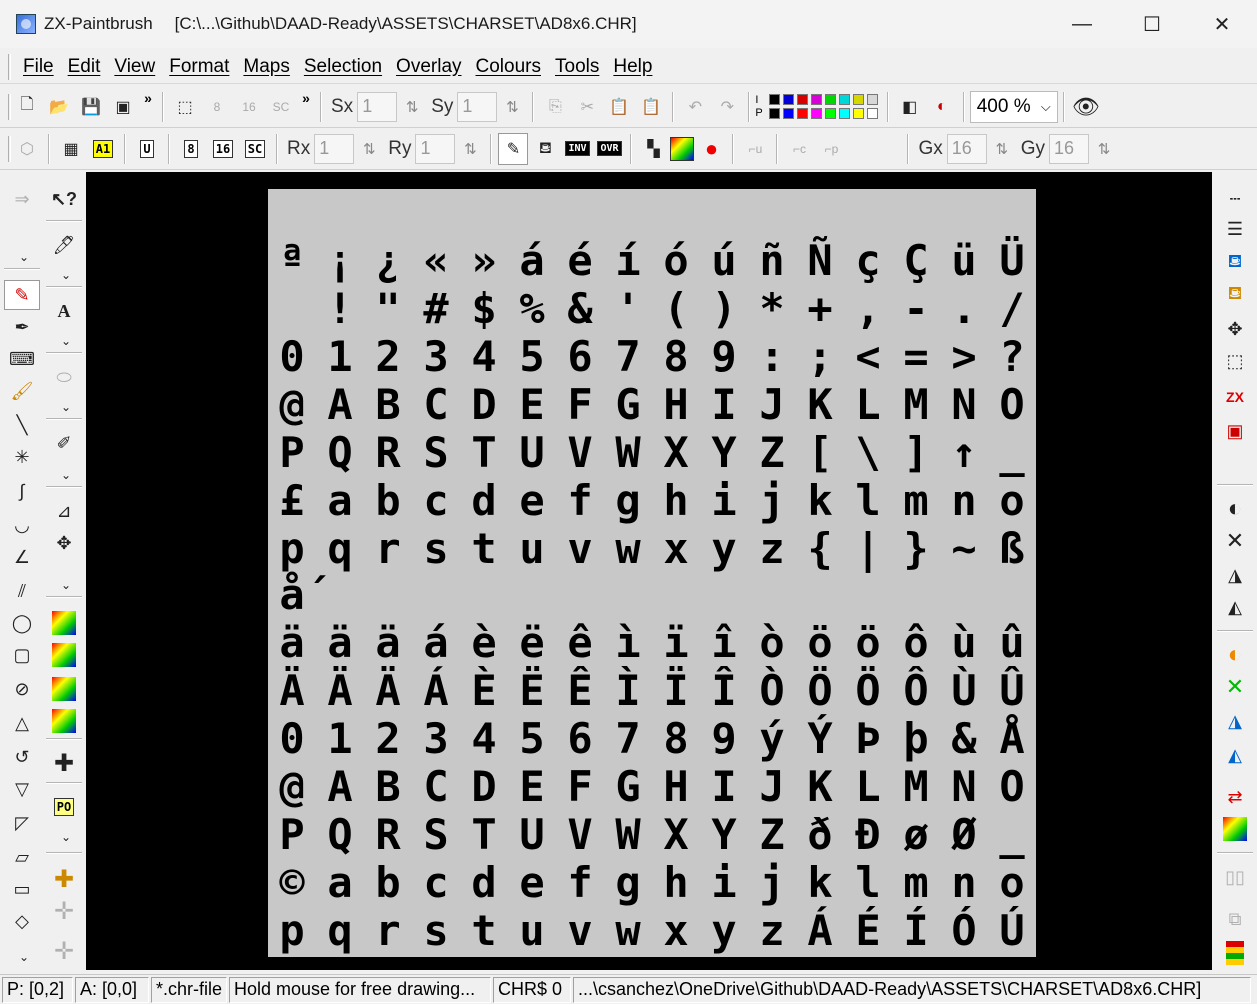  I want to click on redo-icon: ↷, so click(727, 107).